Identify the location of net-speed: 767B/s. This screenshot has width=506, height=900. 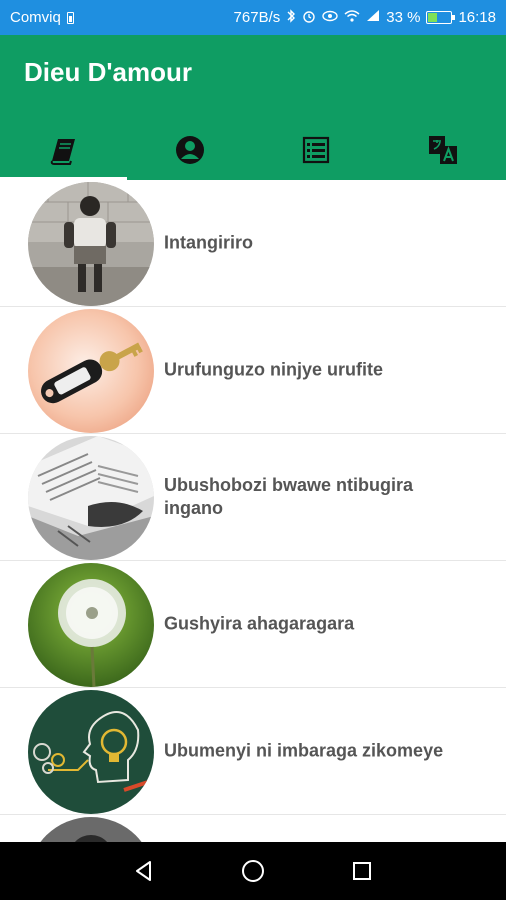
(257, 17).